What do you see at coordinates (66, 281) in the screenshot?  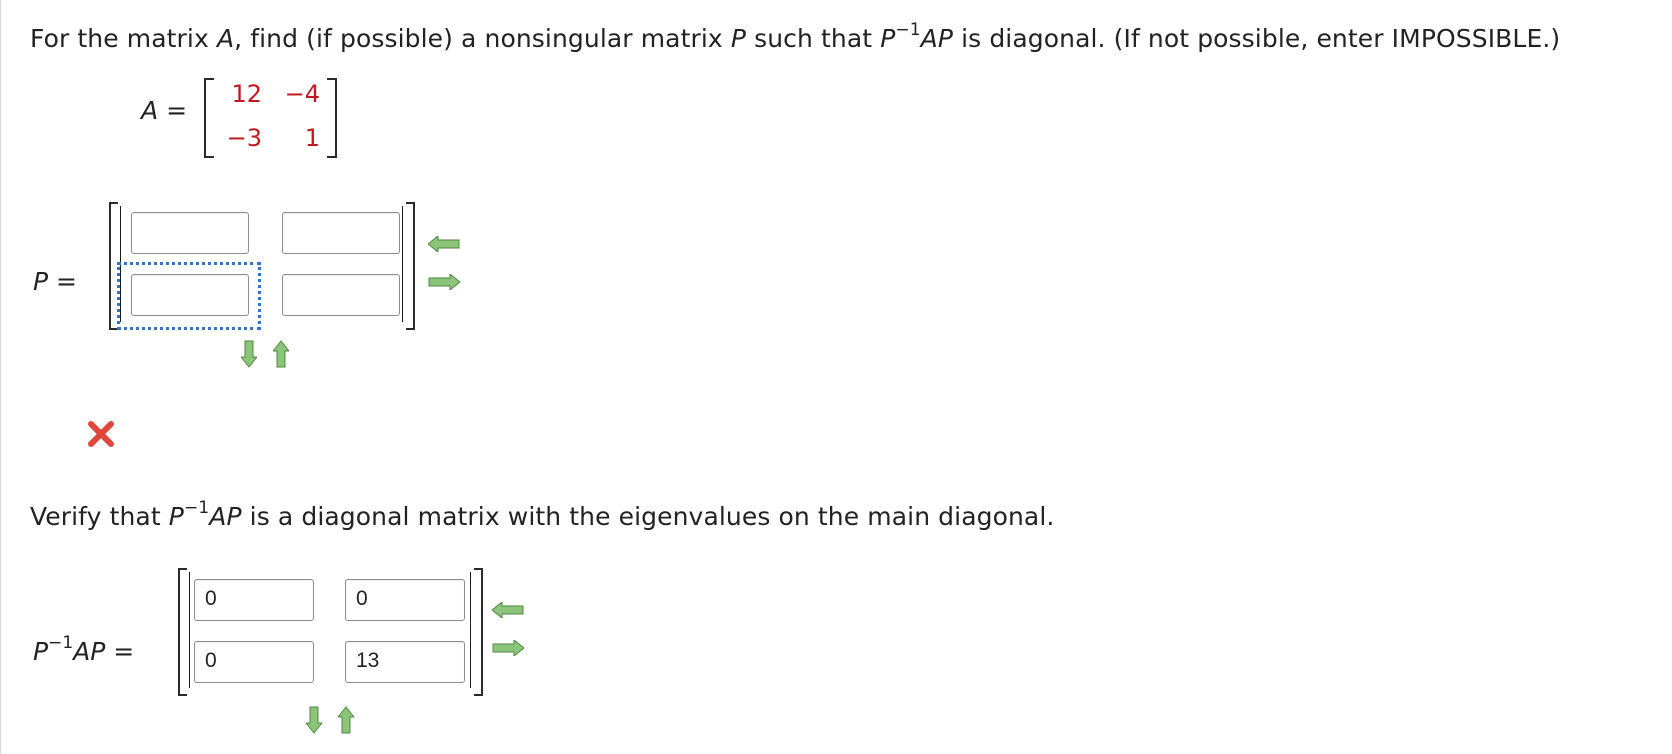 I see `matrix-p-equals: =` at bounding box center [66, 281].